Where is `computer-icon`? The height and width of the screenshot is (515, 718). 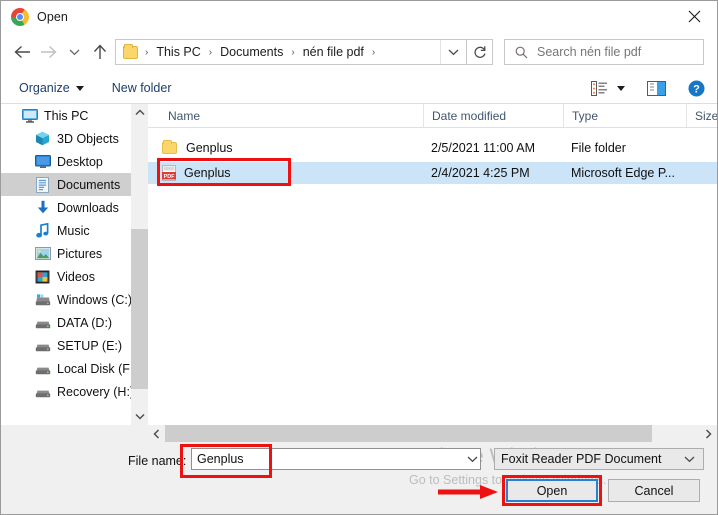 computer-icon is located at coordinates (29, 116).